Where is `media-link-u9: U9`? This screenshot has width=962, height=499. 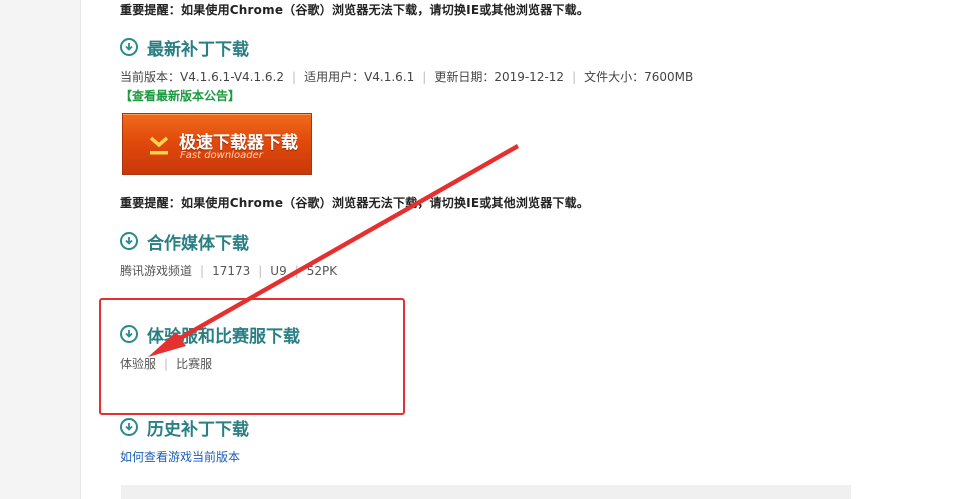
media-link-u9: U9 is located at coordinates (278, 271).